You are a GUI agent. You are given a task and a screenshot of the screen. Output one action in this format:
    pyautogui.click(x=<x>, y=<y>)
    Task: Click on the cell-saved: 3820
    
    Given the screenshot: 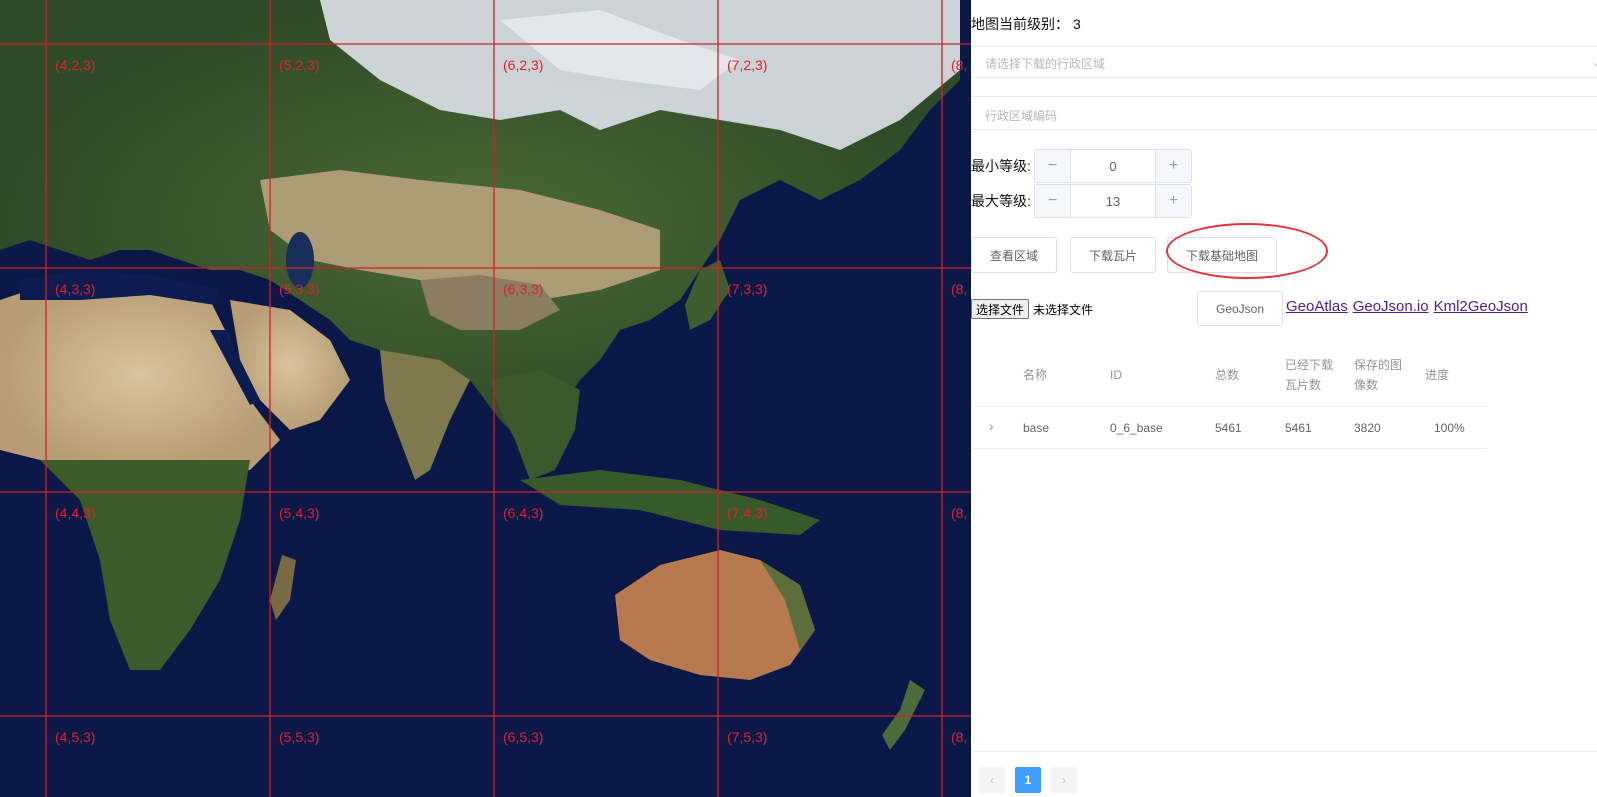 What is the action you would take?
    pyautogui.click(x=1367, y=428)
    